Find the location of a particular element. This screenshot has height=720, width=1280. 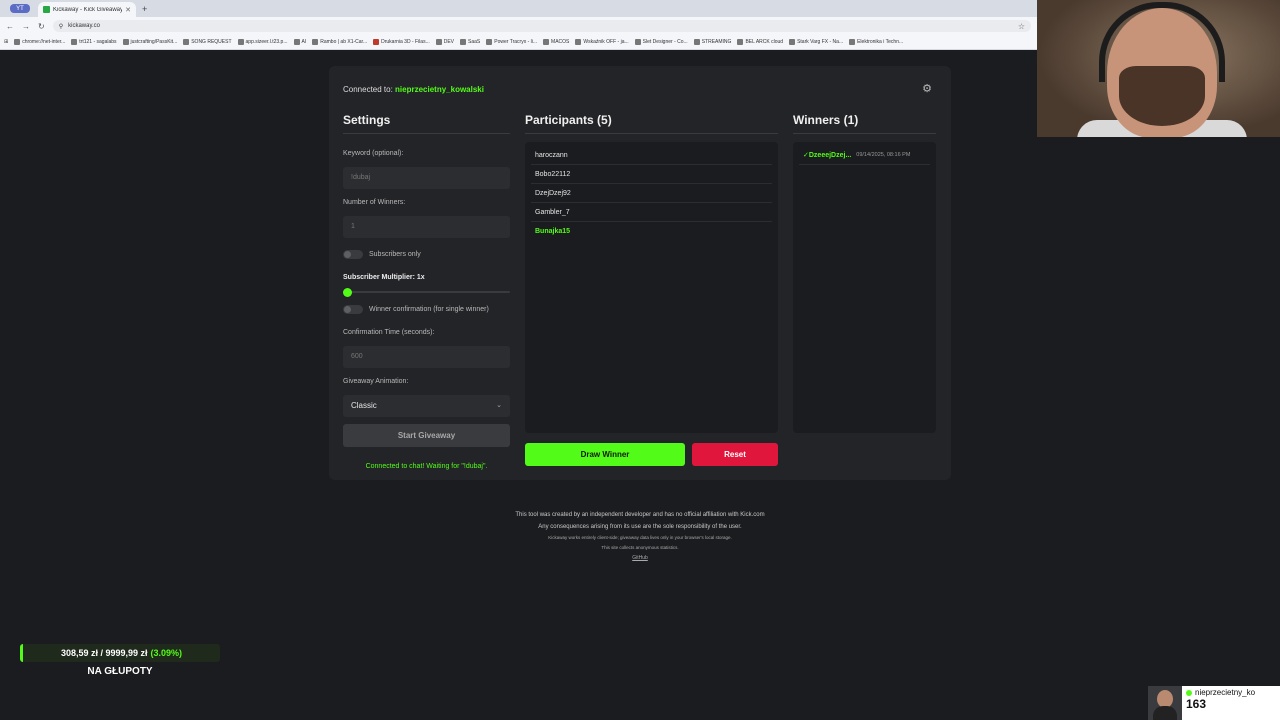

bookmark-folder: AI is located at coordinates (299, 42).